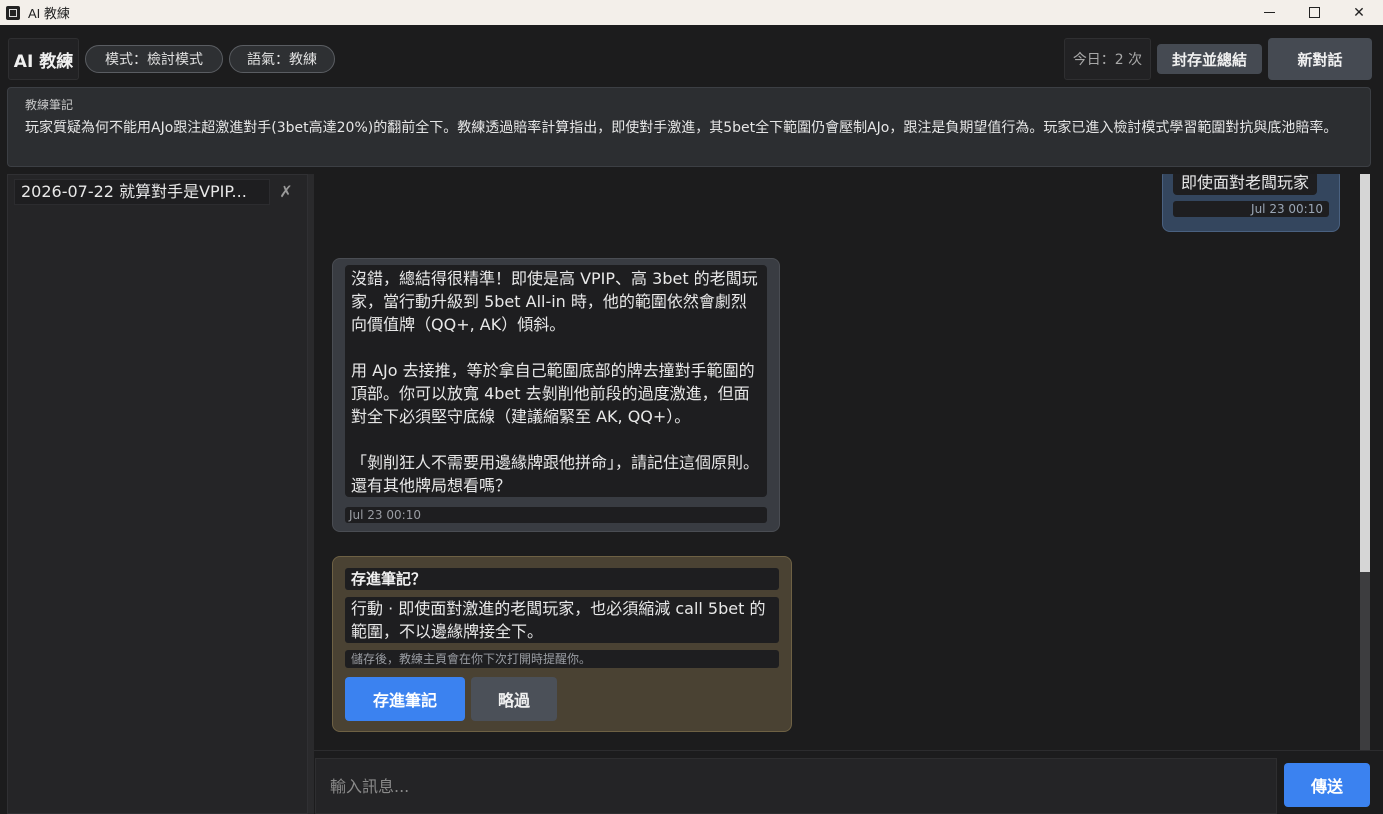 This screenshot has width=1383, height=814. What do you see at coordinates (1245, 184) in the screenshot?
I see `user-message-text: 即使面對老闆玩家` at bounding box center [1245, 184].